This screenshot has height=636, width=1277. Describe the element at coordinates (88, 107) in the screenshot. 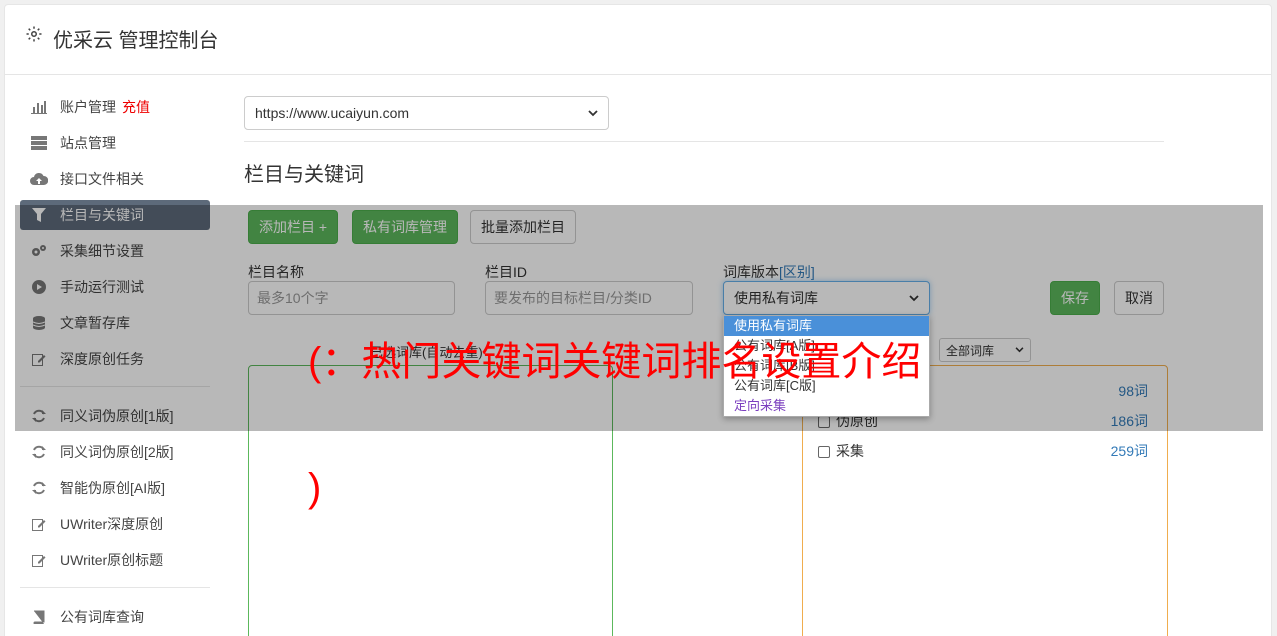

I see `sidebar-item-label: 账户管理` at that location.